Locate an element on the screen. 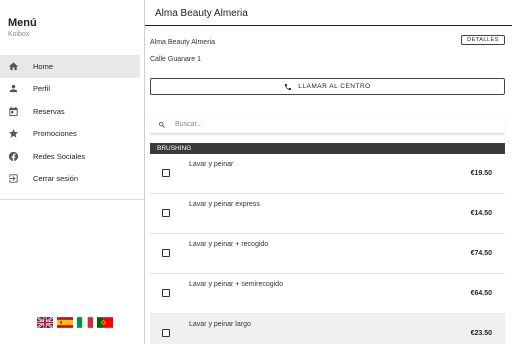 The image size is (512, 344). service-price: €14.50 is located at coordinates (481, 213).